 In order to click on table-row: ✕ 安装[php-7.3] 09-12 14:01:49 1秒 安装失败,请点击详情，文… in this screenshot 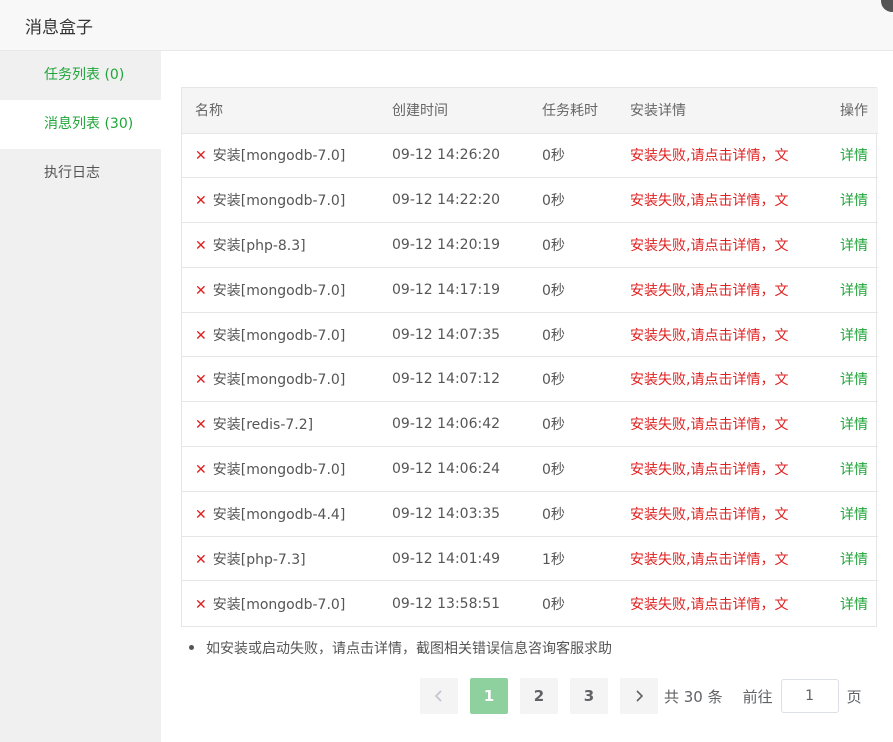, I will do `click(530, 559)`.